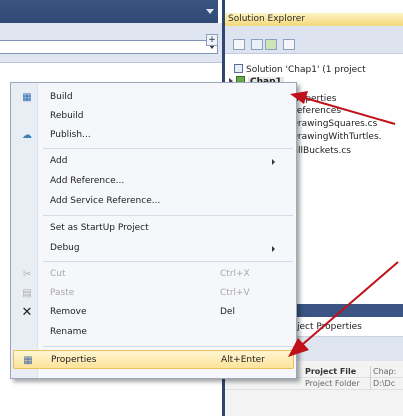 The width and height of the screenshot is (403, 416). I want to click on solution-label: Solution 'Chap1' (1 project, so click(306, 70).